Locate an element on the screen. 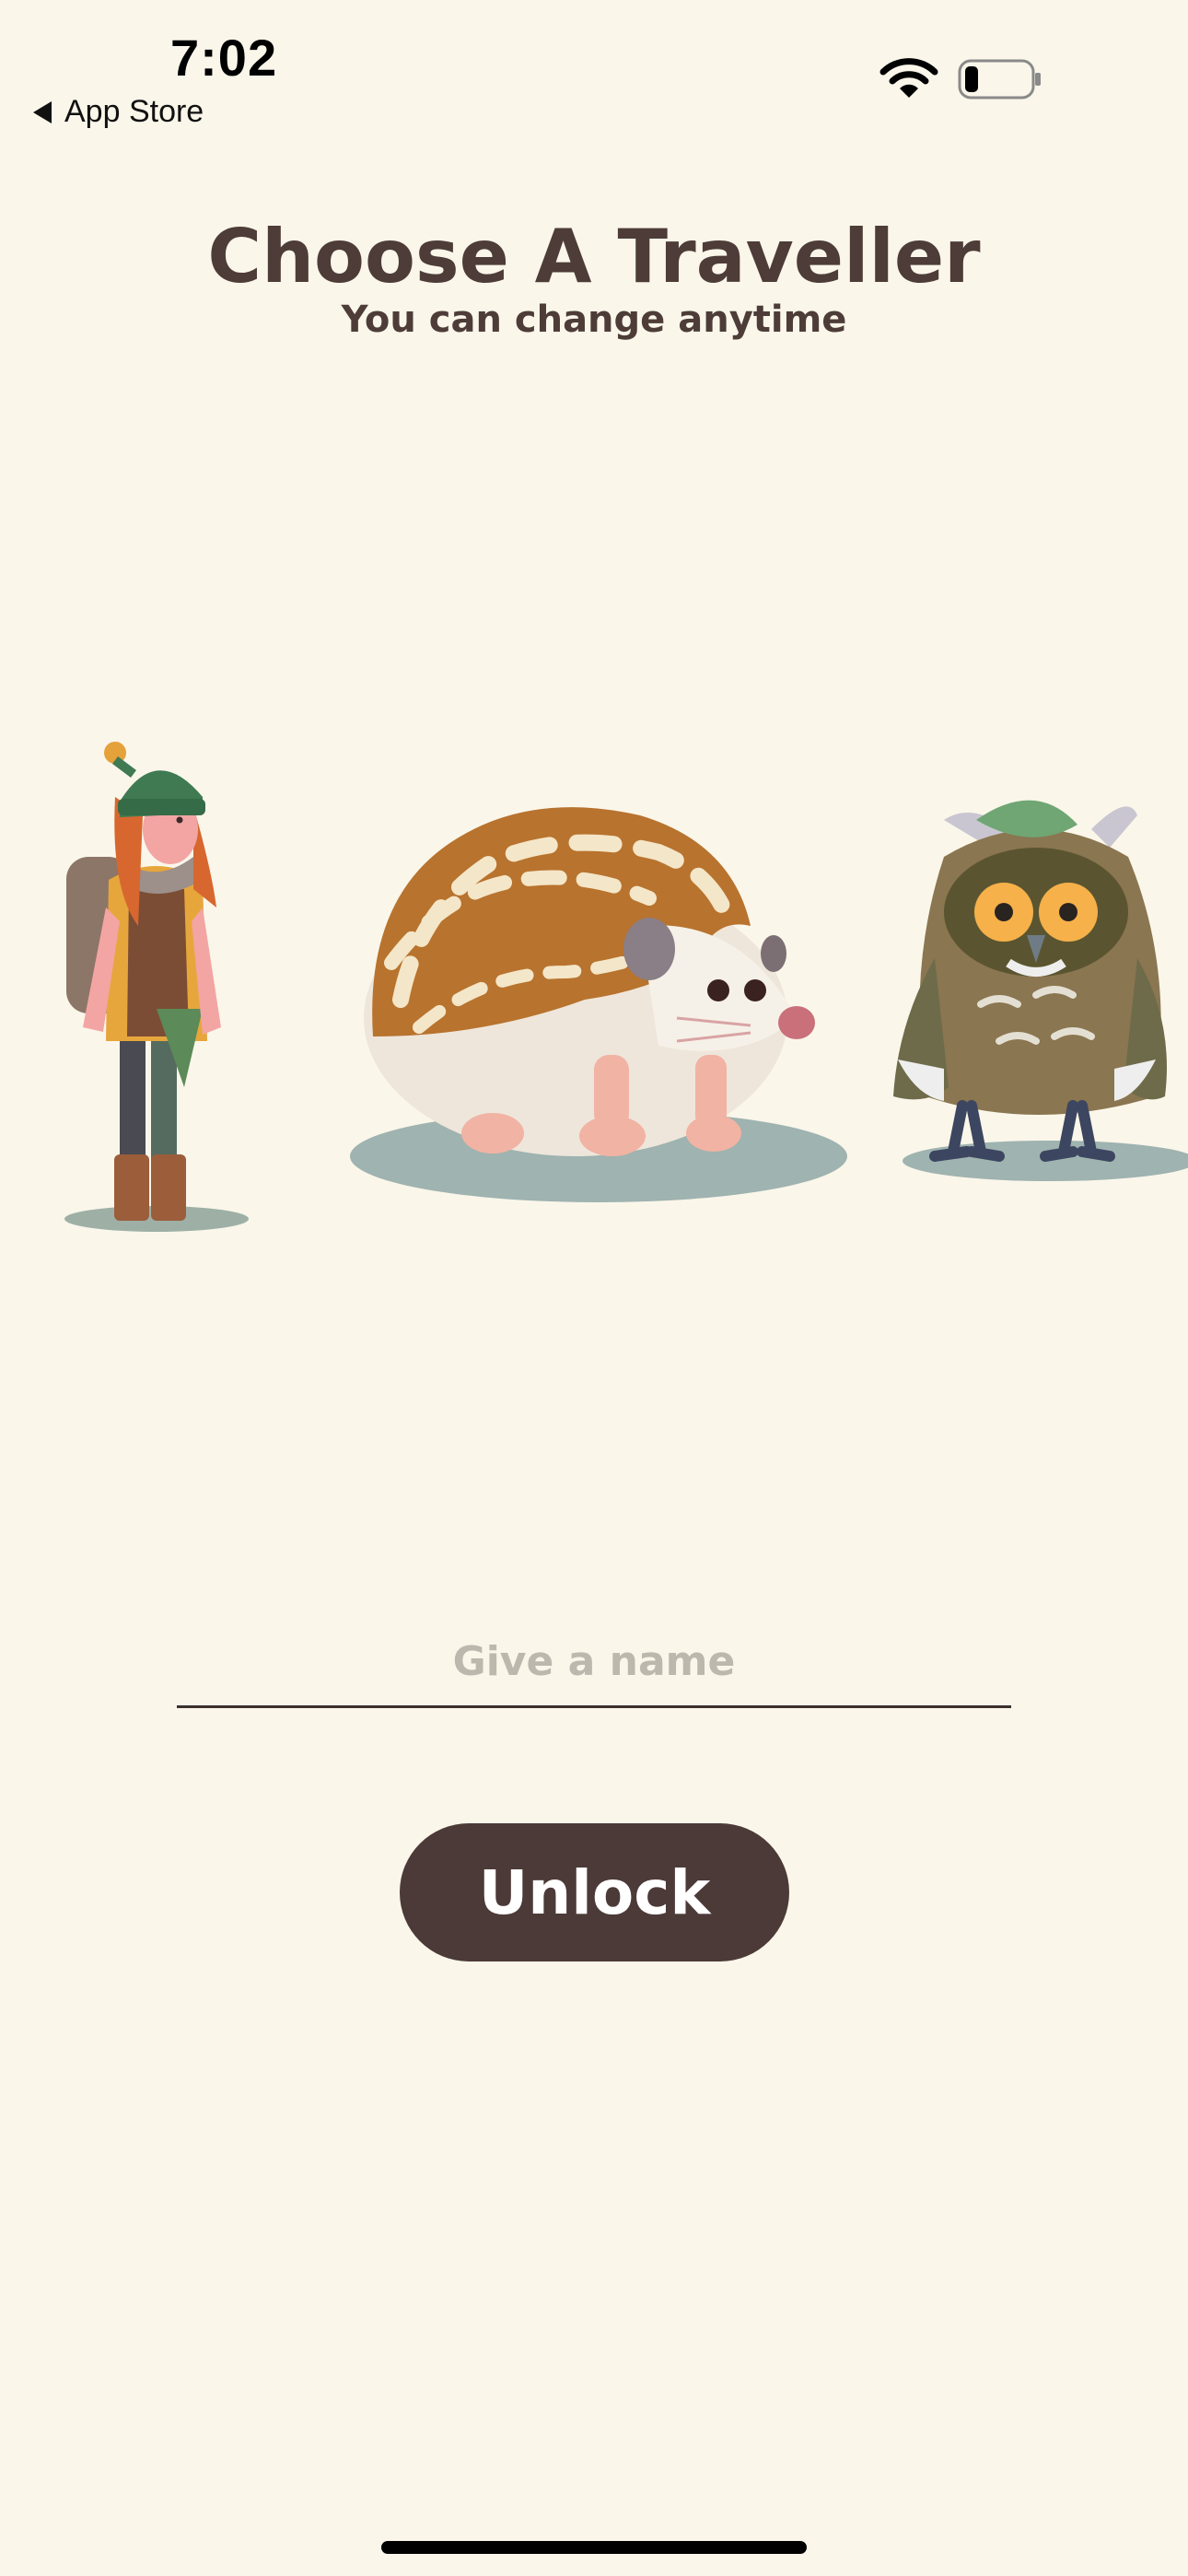  back-arrow-icon is located at coordinates (42, 111).